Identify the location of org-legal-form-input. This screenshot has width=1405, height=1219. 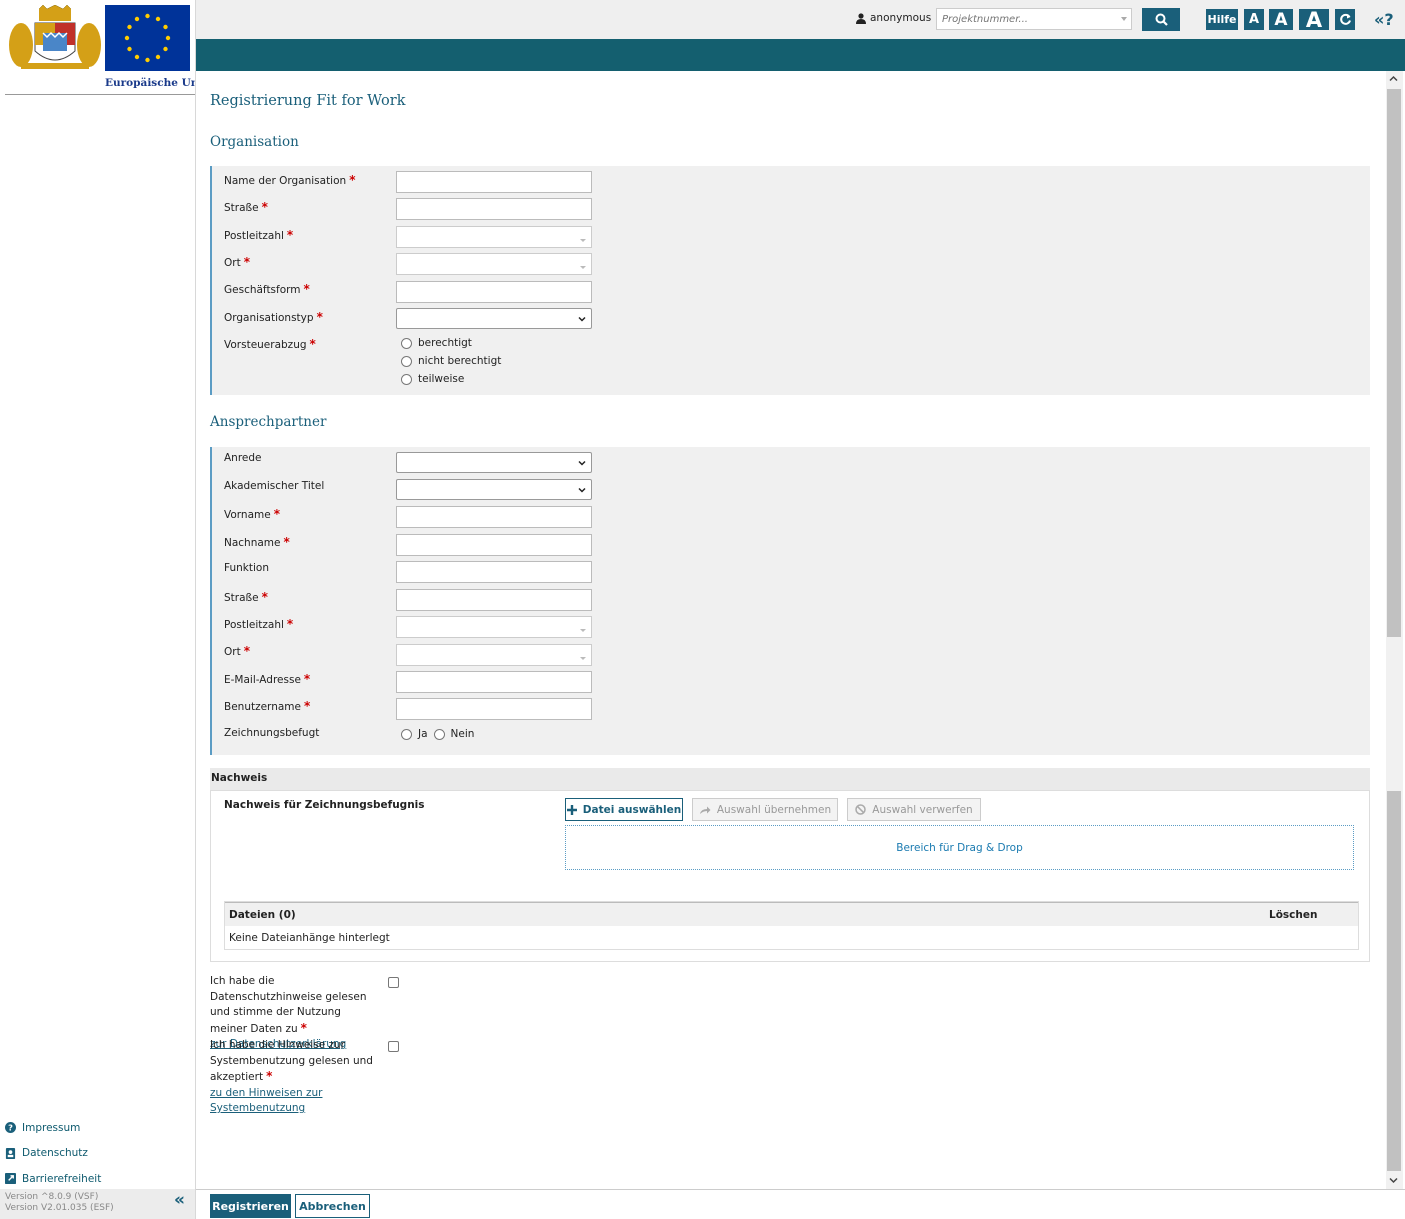
(494, 292).